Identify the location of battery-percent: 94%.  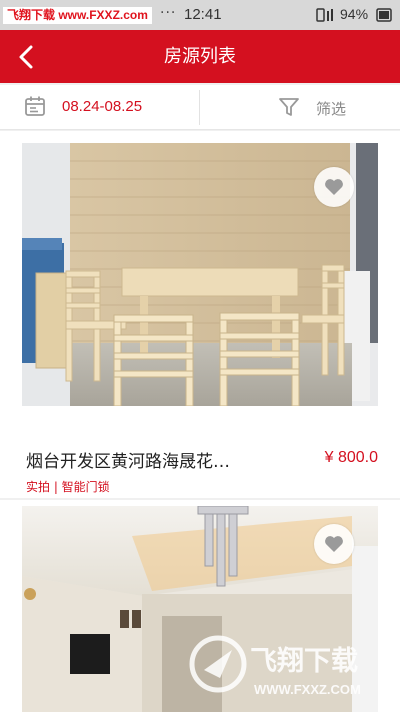
(354, 14).